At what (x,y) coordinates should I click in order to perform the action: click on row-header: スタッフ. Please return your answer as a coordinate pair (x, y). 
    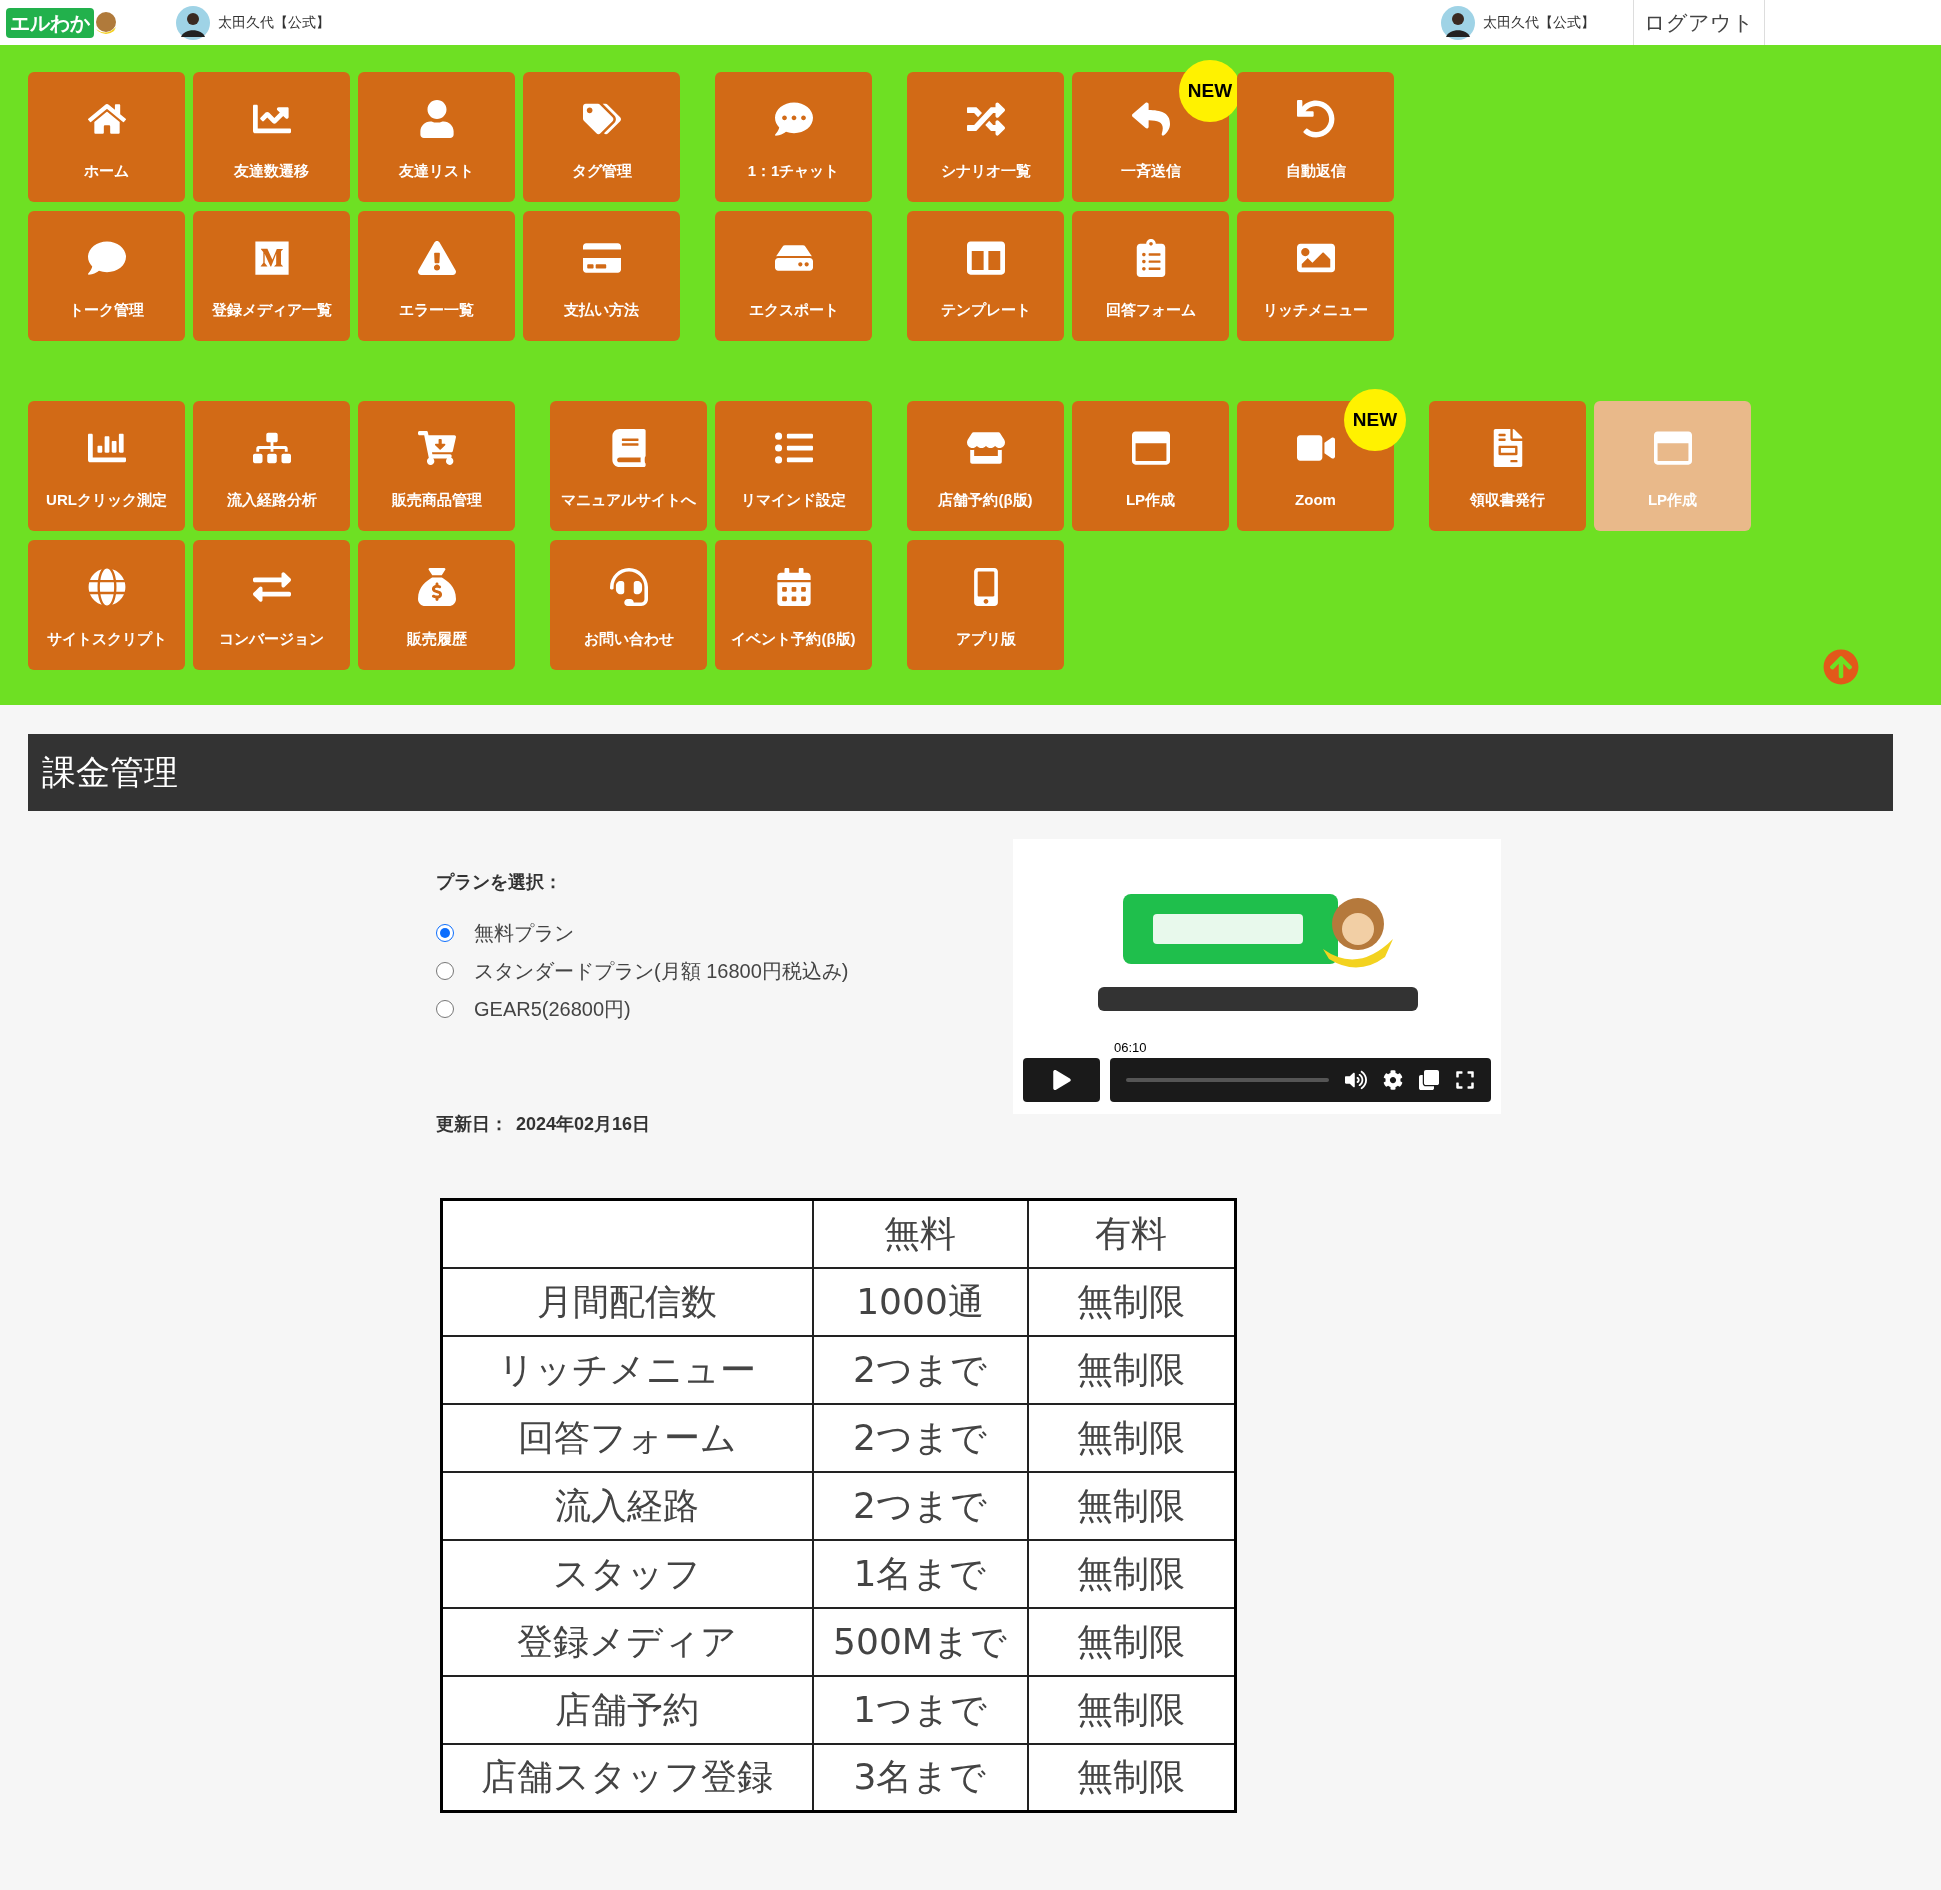
    Looking at the image, I should click on (627, 1573).